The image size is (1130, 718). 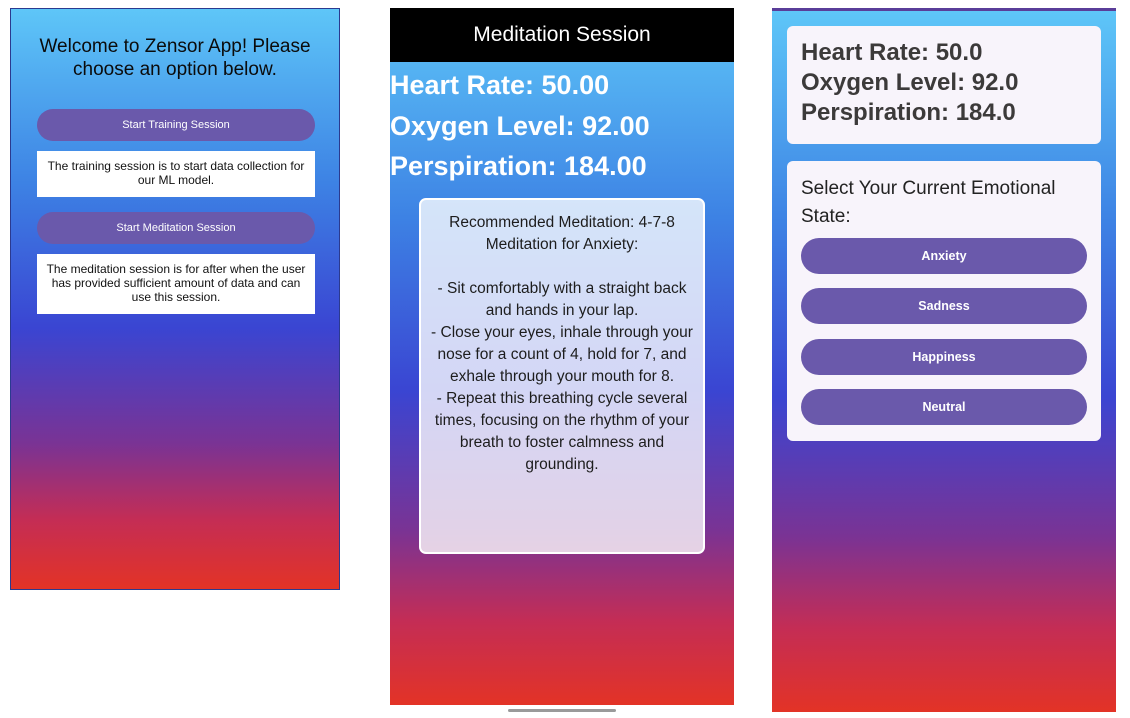 What do you see at coordinates (562, 35) in the screenshot?
I see `page-title: Meditation Session` at bounding box center [562, 35].